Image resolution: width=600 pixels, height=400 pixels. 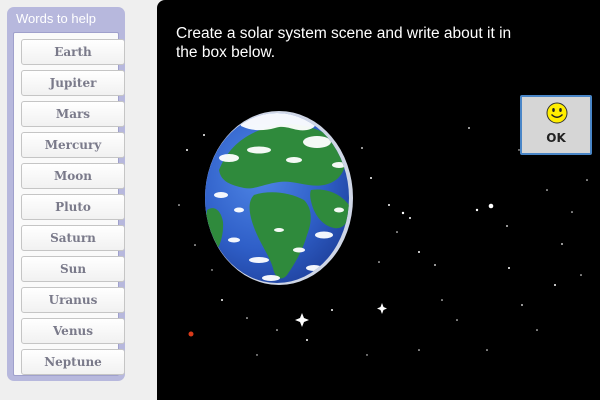 I want to click on word-button-earth: Earth, so click(x=73, y=52).